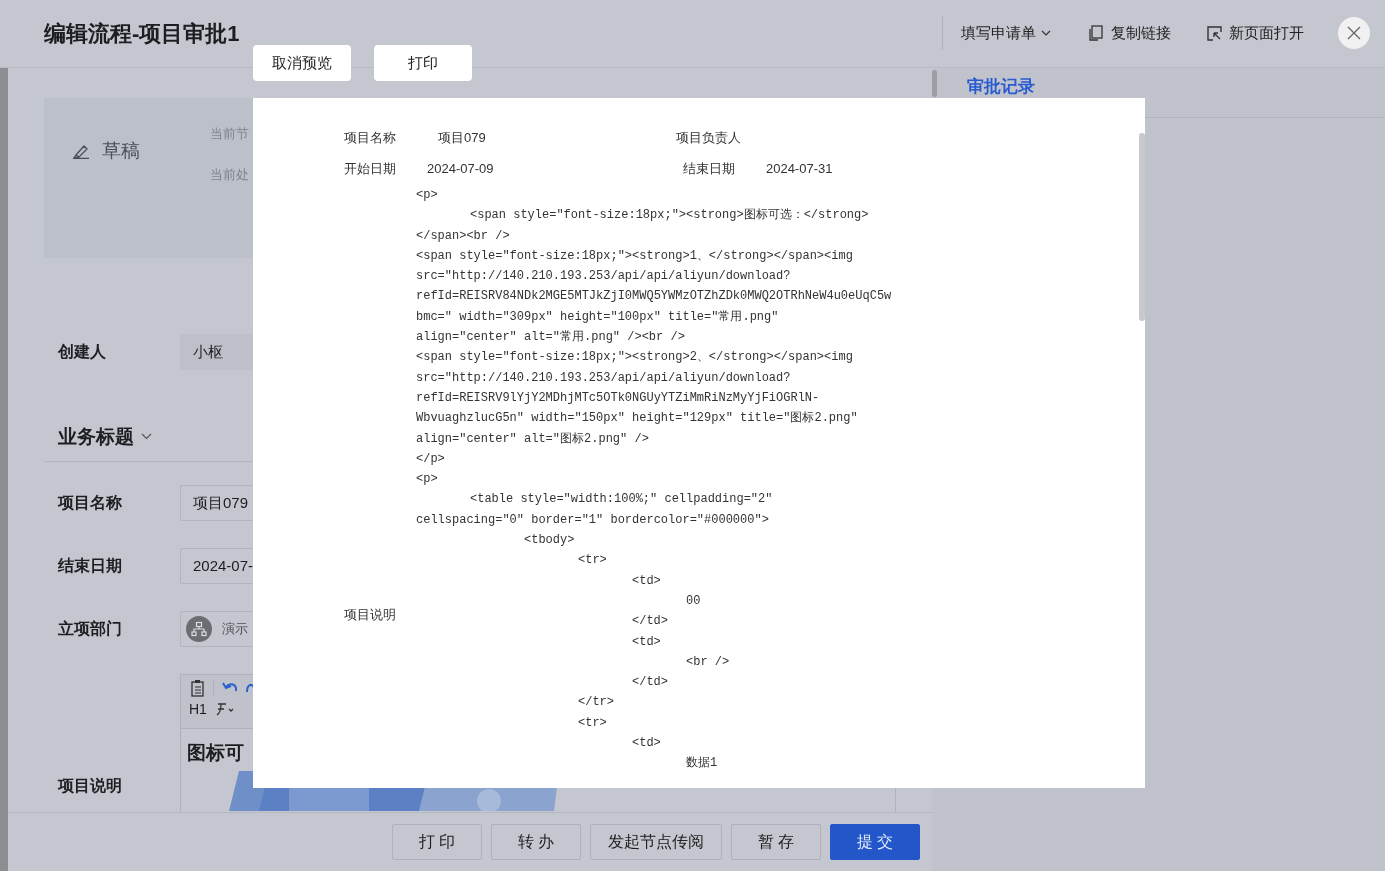  Describe the element at coordinates (702, 764) in the screenshot. I see `code-line: 数据1` at that location.